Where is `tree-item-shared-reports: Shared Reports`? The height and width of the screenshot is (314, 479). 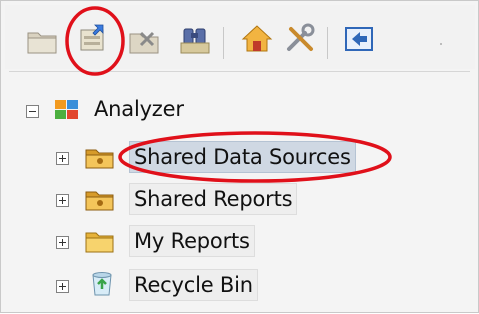 tree-item-shared-reports: Shared Reports is located at coordinates (240, 200).